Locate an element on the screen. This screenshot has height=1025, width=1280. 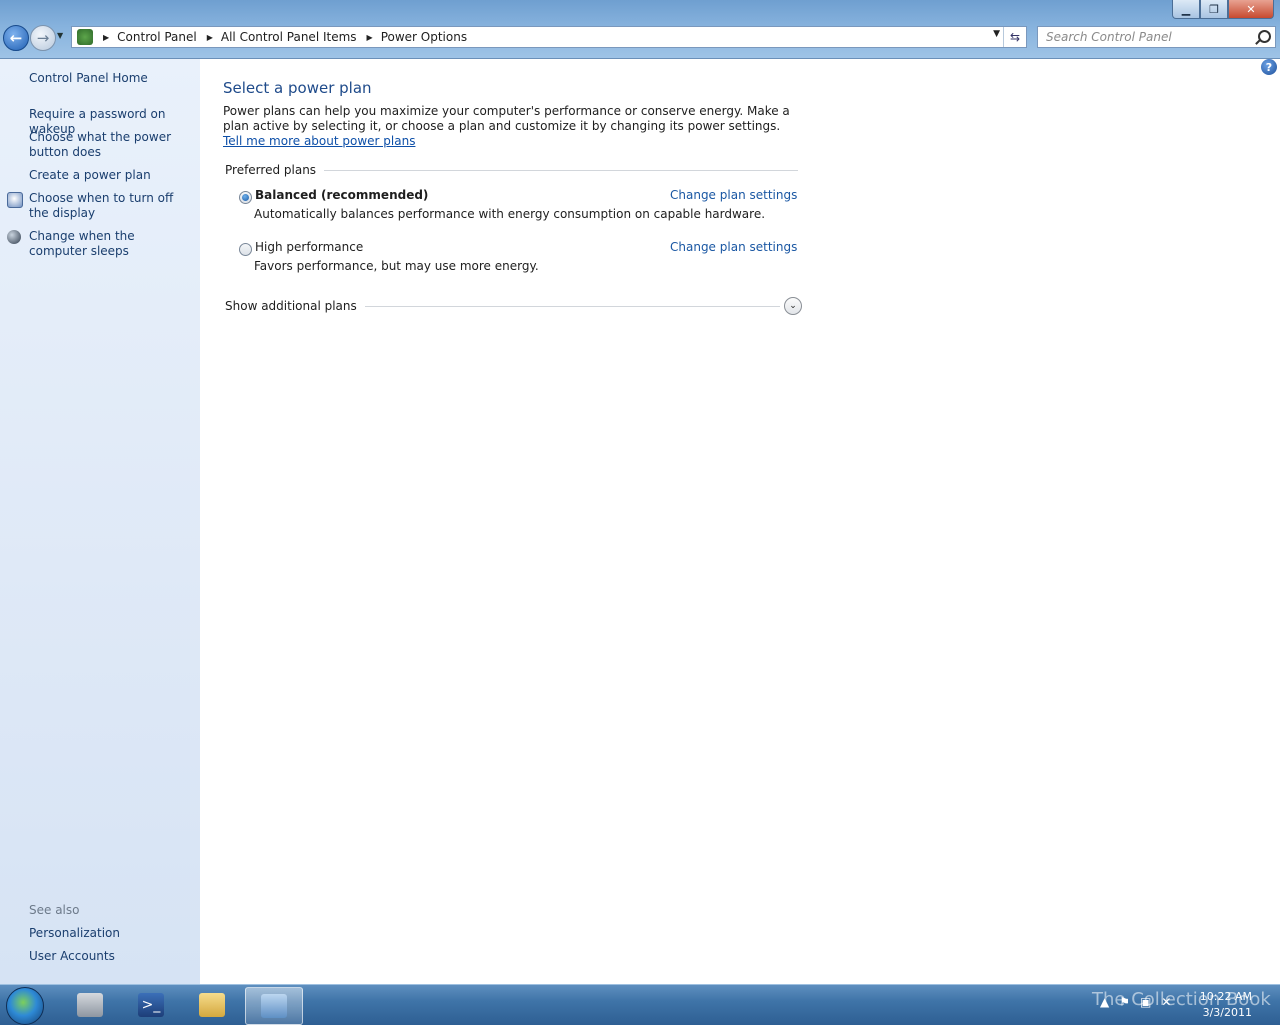
balanced-plan-name: Balanced (recommended) is located at coordinates (341, 195).